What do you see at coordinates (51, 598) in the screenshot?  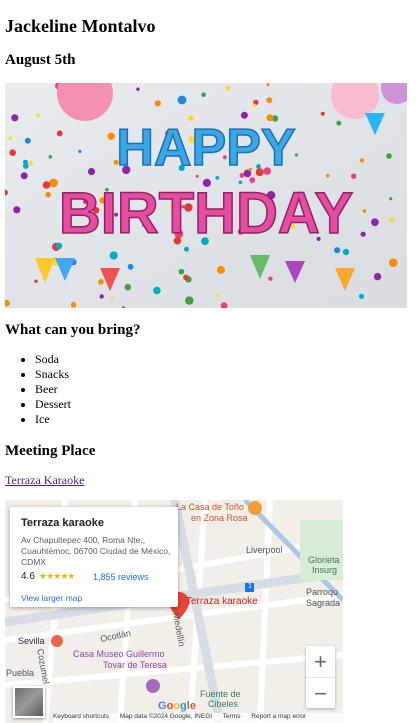 I see `view-larger-map-link: View larger map` at bounding box center [51, 598].